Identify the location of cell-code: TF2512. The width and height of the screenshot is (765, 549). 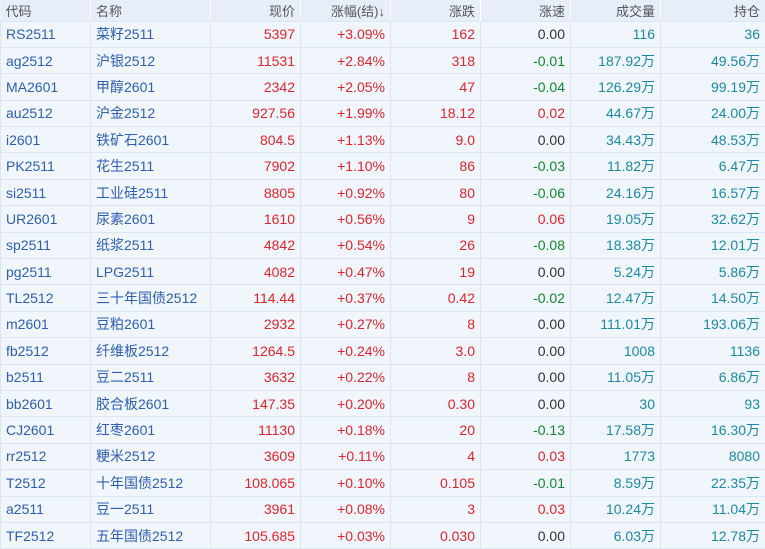
(45, 535).